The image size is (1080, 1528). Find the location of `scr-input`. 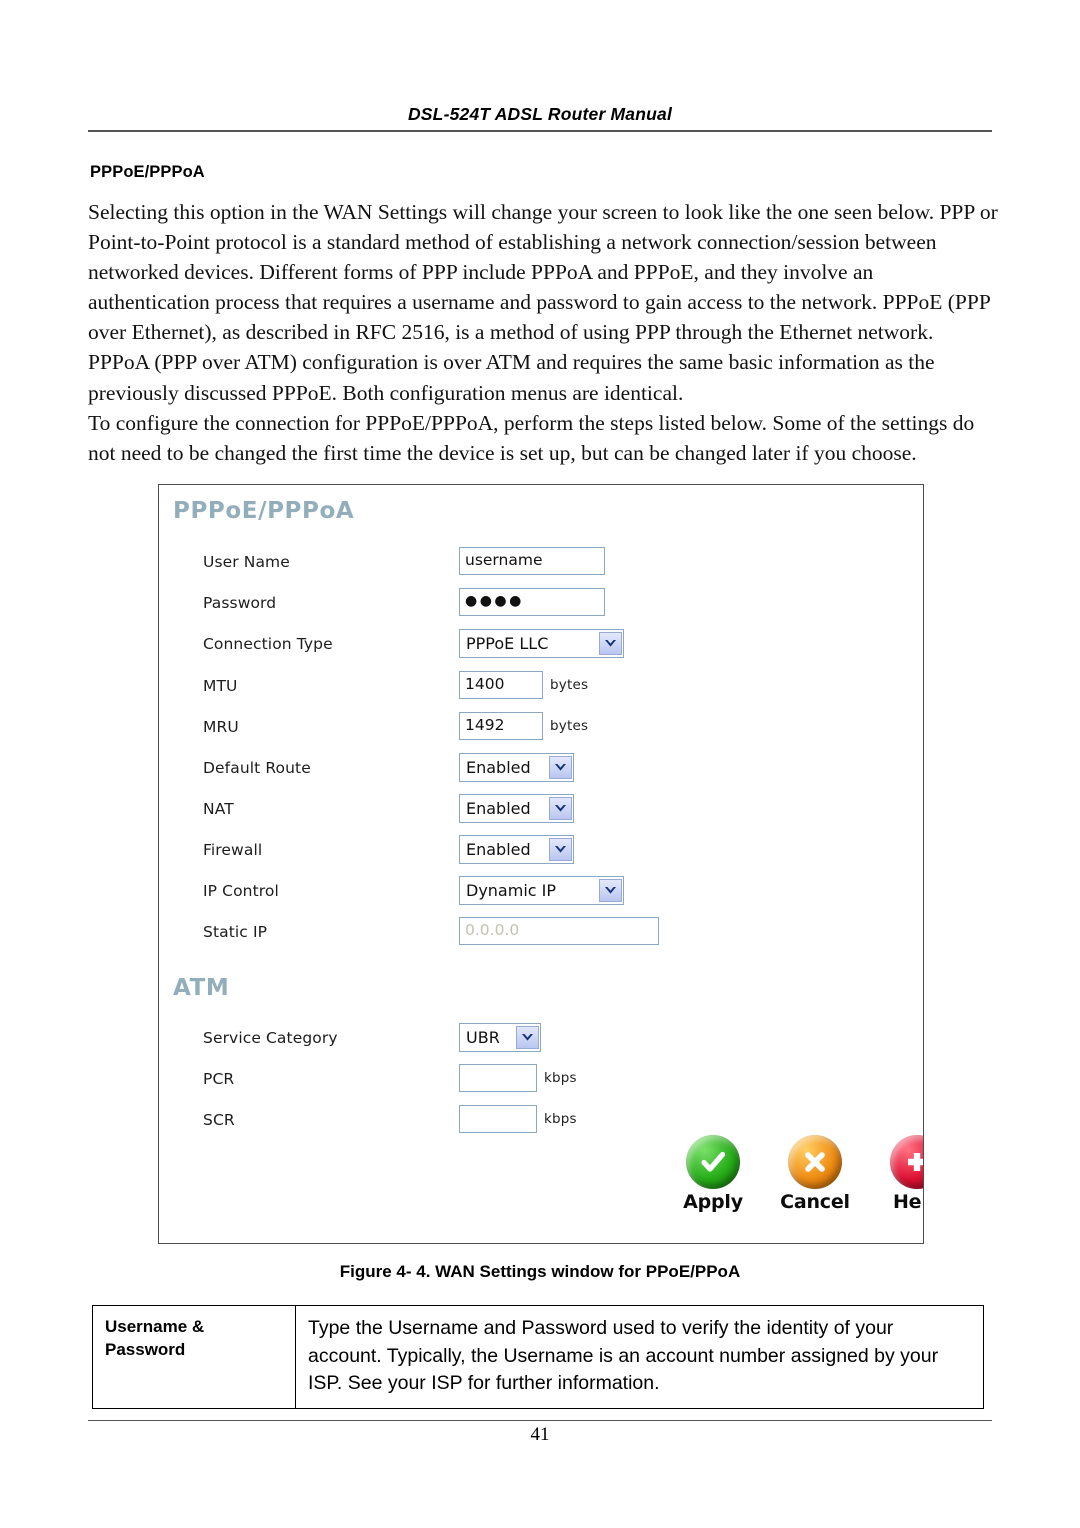

scr-input is located at coordinates (498, 1119).